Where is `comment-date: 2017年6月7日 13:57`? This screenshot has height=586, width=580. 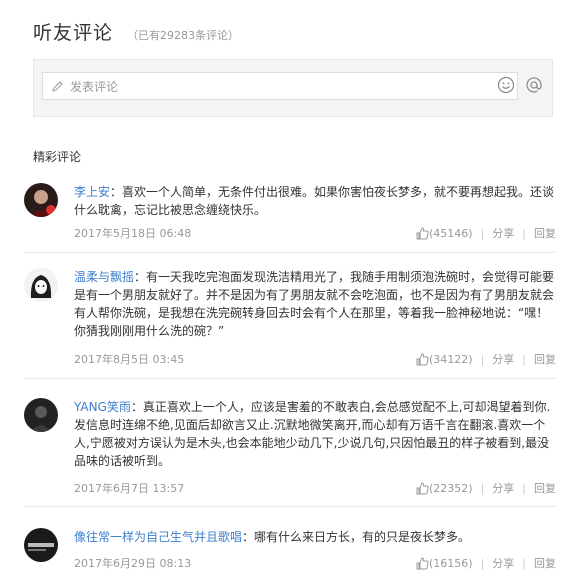 comment-date: 2017年6月7日 13:57 is located at coordinates (129, 488).